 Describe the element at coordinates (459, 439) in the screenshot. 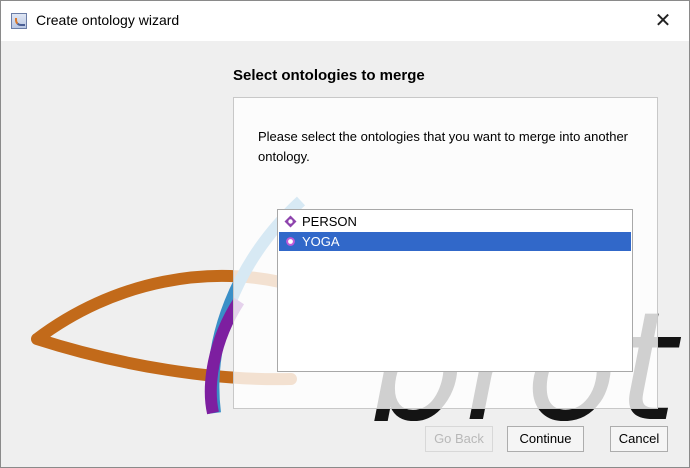

I see `go-back-button: Go Back` at that location.